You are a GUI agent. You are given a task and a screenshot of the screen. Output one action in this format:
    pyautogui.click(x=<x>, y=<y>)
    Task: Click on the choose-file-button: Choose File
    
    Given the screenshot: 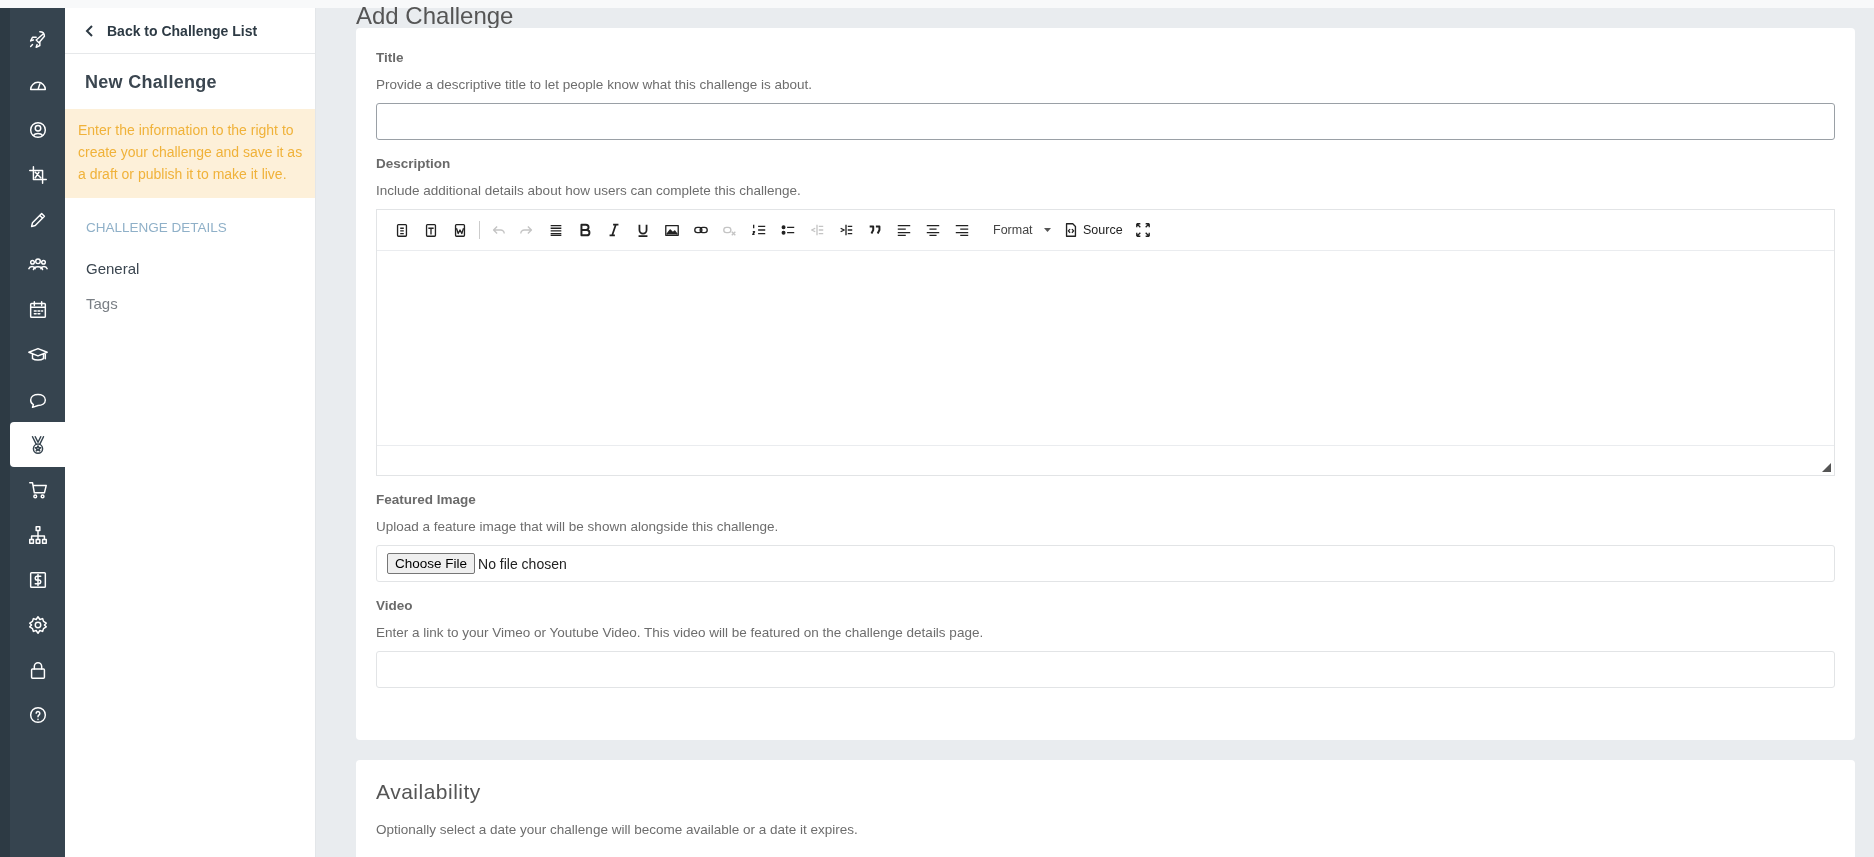 What is the action you would take?
    pyautogui.click(x=431, y=563)
    